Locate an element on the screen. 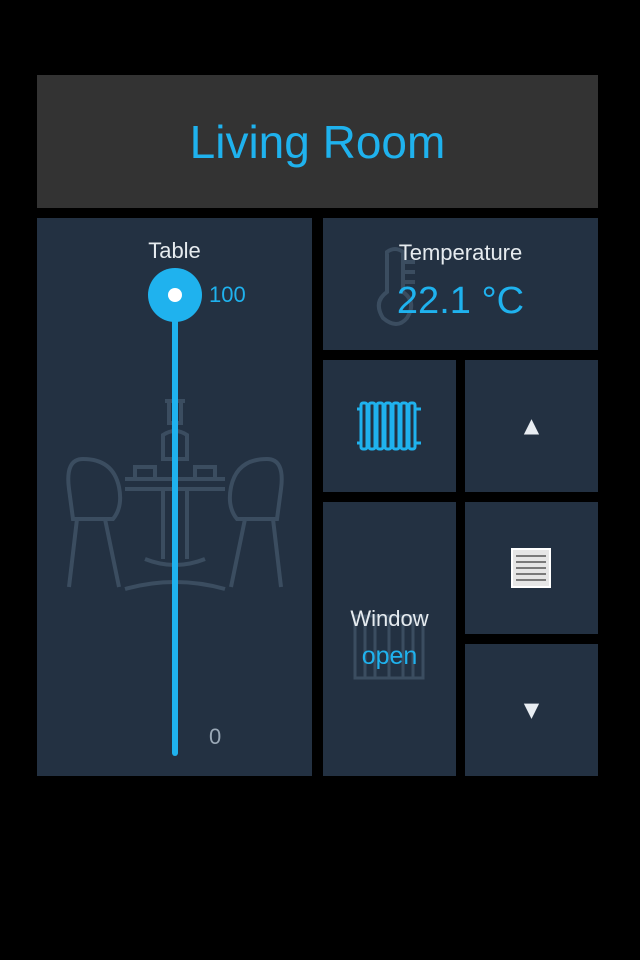  heater-tile is located at coordinates (389, 426).